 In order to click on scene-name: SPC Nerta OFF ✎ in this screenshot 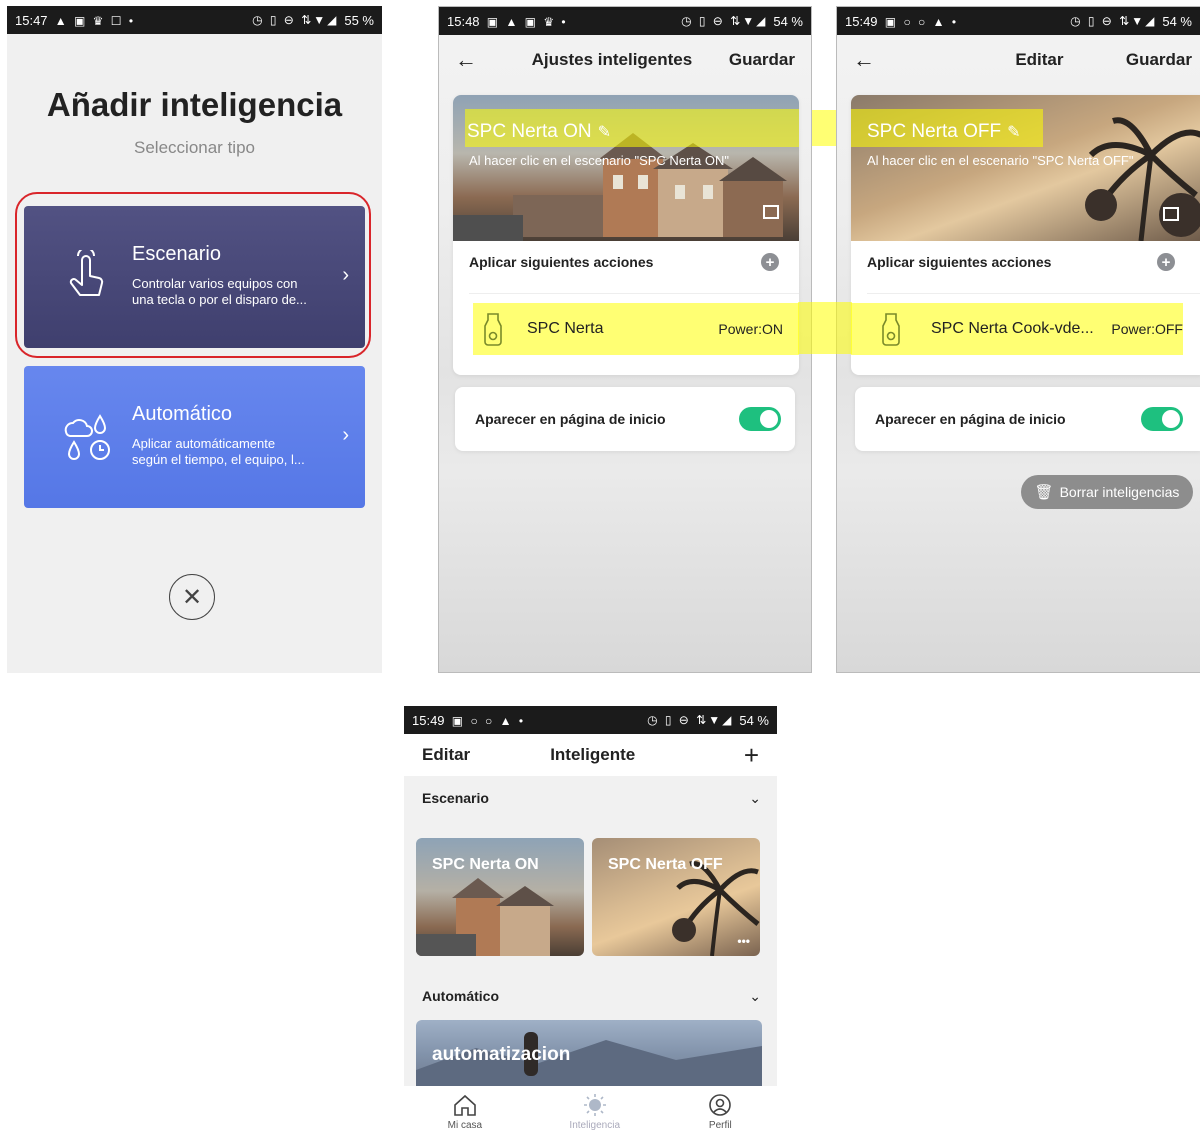, I will do `click(943, 132)`.